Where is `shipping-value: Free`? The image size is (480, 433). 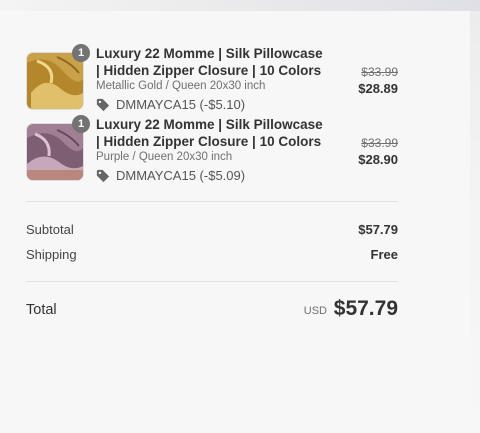
shipping-value: Free is located at coordinates (384, 254).